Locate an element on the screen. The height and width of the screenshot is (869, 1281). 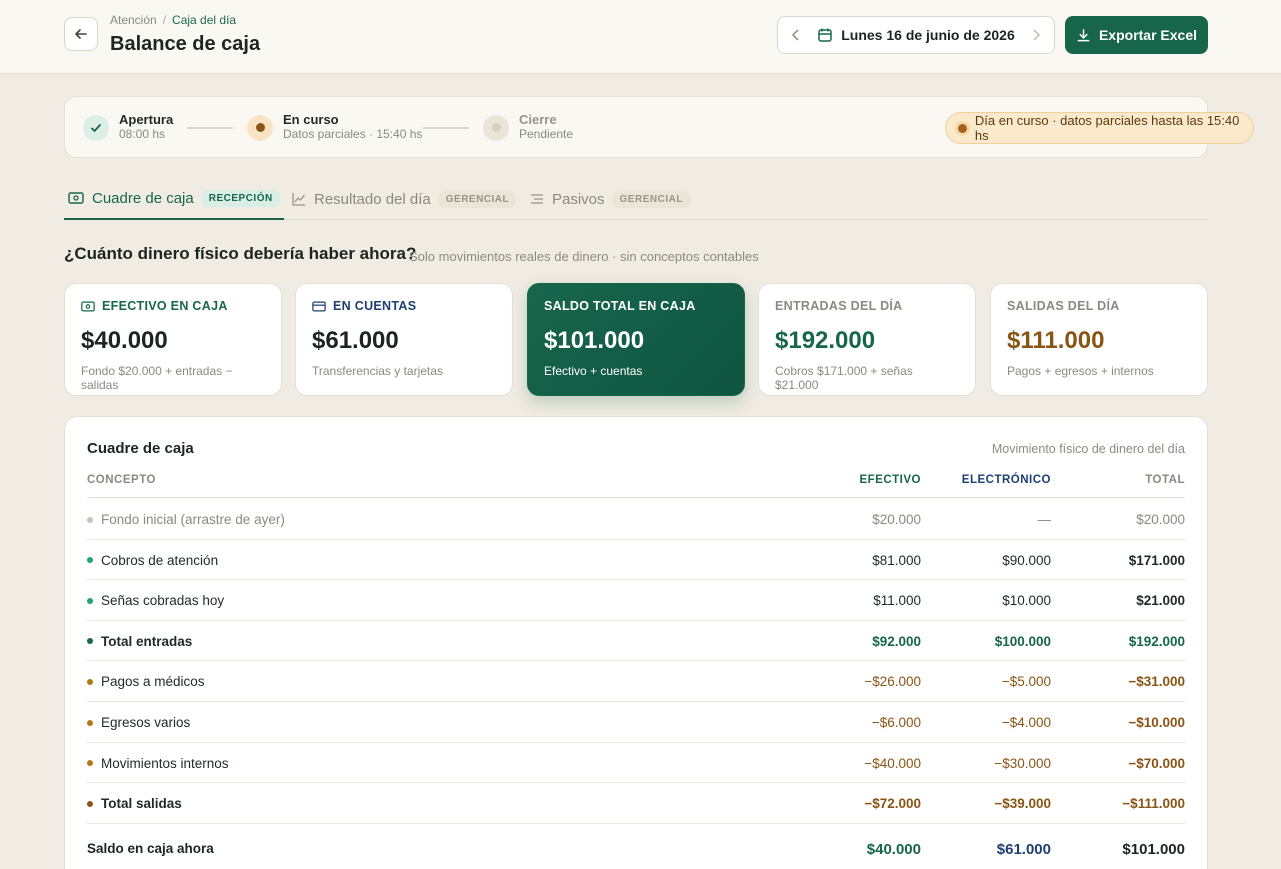
card-value: $111.000 is located at coordinates (1056, 340).